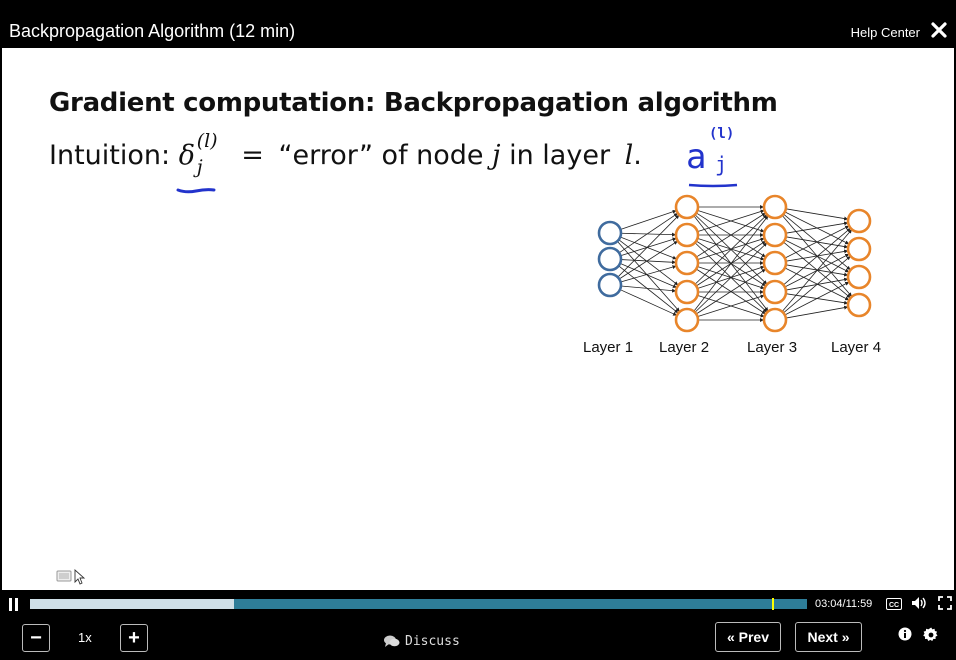 Image resolution: width=956 pixels, height=660 pixels. I want to click on handwritten-a: a, so click(696, 157).